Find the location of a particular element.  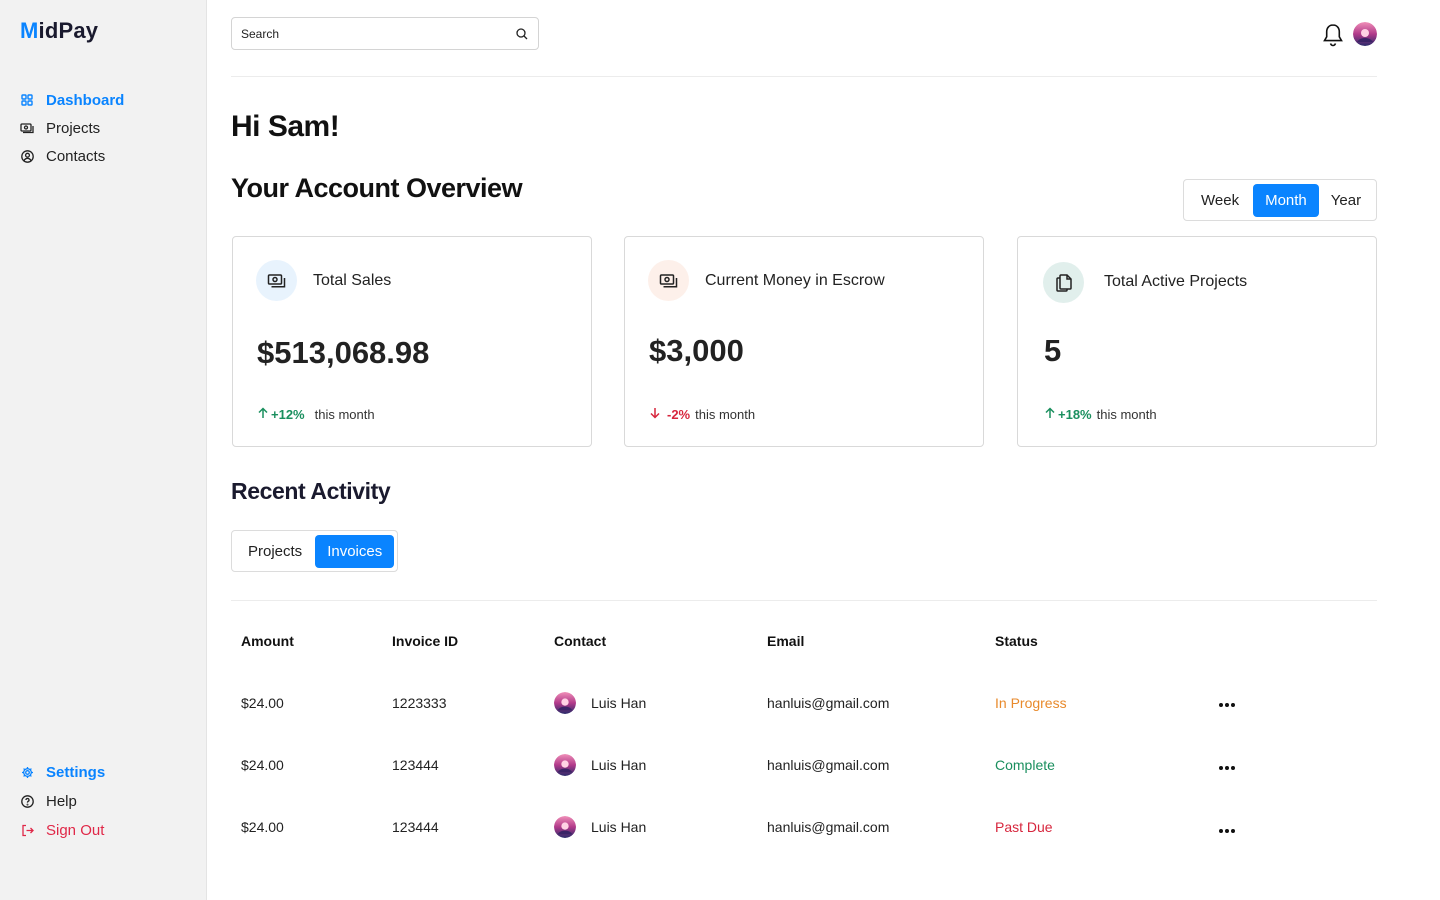

tab-invoices: Invoices is located at coordinates (355, 551).